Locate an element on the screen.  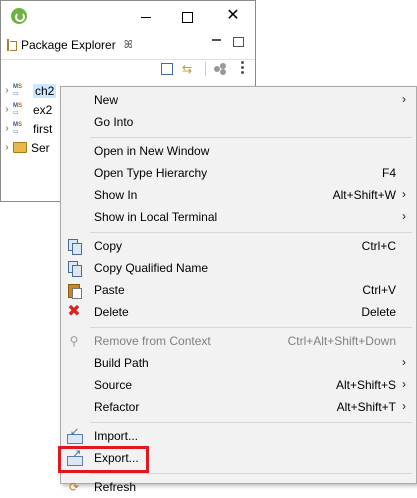
delete-icon: ✖ is located at coordinates (74, 311).